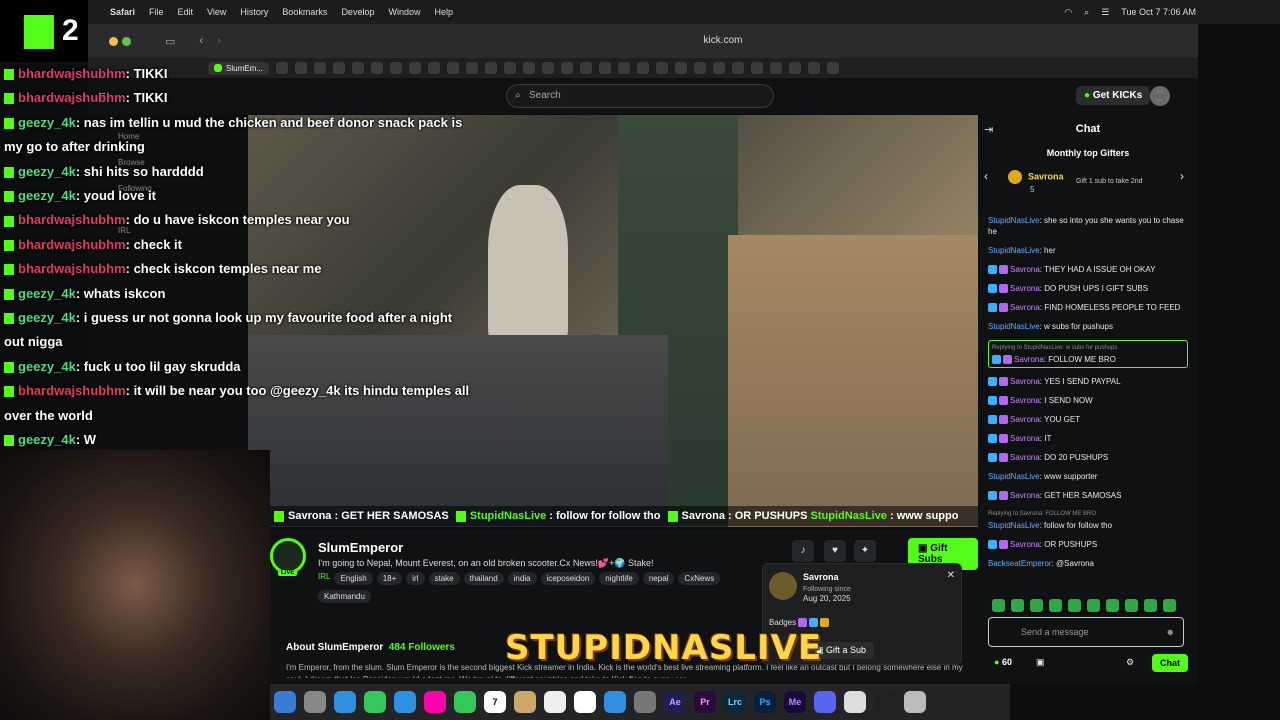  I want to click on menu-app-safari: Safari, so click(122, 12).